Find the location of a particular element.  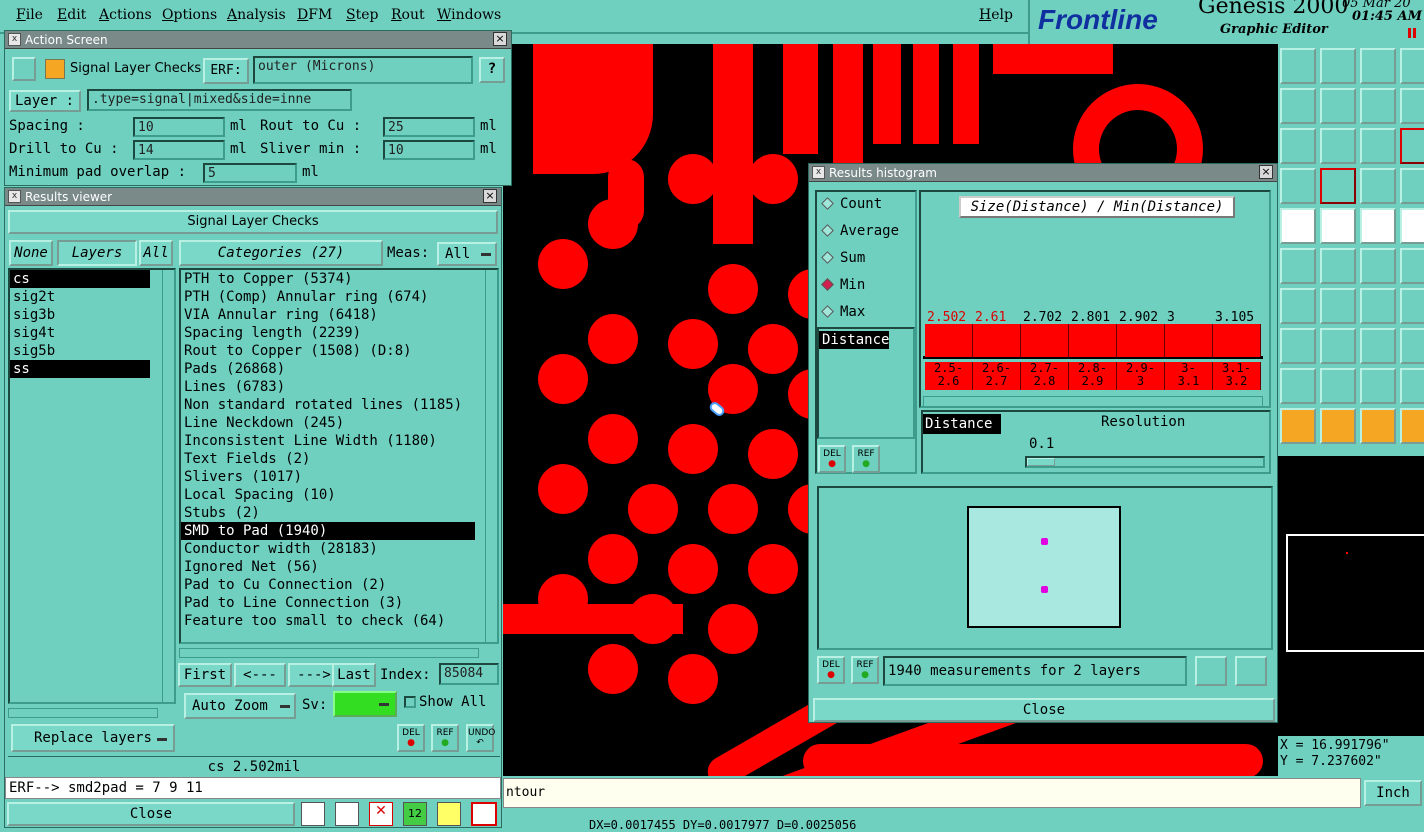

layer-item: sig4t is located at coordinates (80, 333).